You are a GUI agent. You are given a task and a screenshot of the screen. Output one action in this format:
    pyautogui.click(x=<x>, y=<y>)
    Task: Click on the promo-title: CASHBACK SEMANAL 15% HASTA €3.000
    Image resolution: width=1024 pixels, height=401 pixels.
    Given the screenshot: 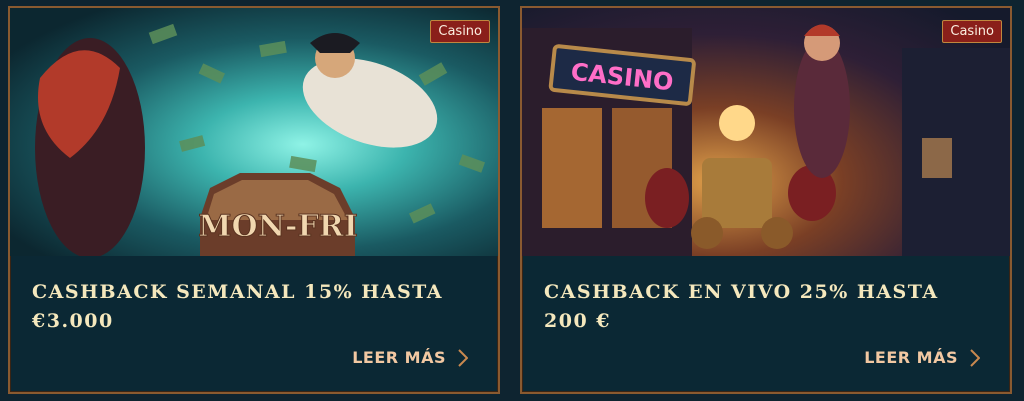 What is the action you would take?
    pyautogui.click(x=238, y=306)
    